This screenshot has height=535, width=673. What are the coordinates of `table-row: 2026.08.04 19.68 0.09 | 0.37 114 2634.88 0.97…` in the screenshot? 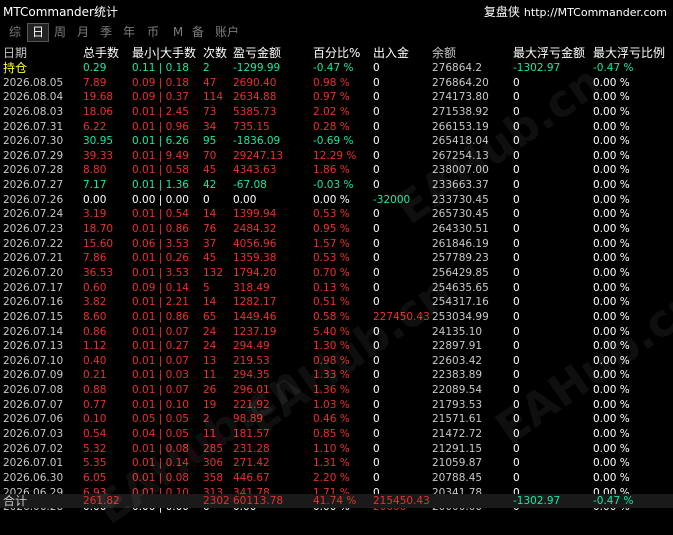 It's located at (336, 97).